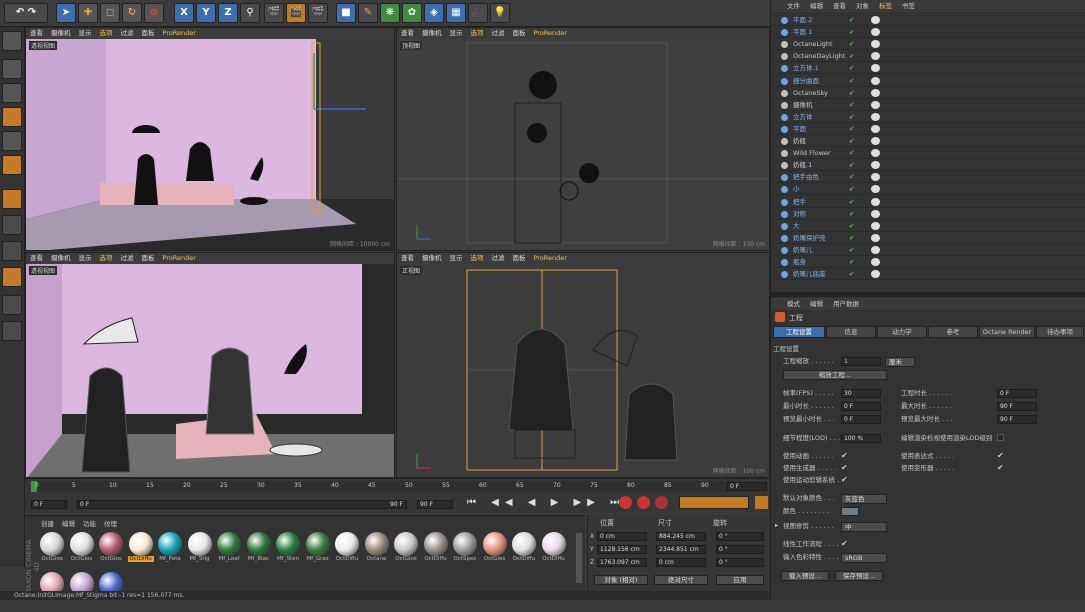 Image resolution: width=1085 pixels, height=612 pixels. Describe the element at coordinates (928, 250) in the screenshot. I see `object-row: 奶嘴儿 ✔` at that location.